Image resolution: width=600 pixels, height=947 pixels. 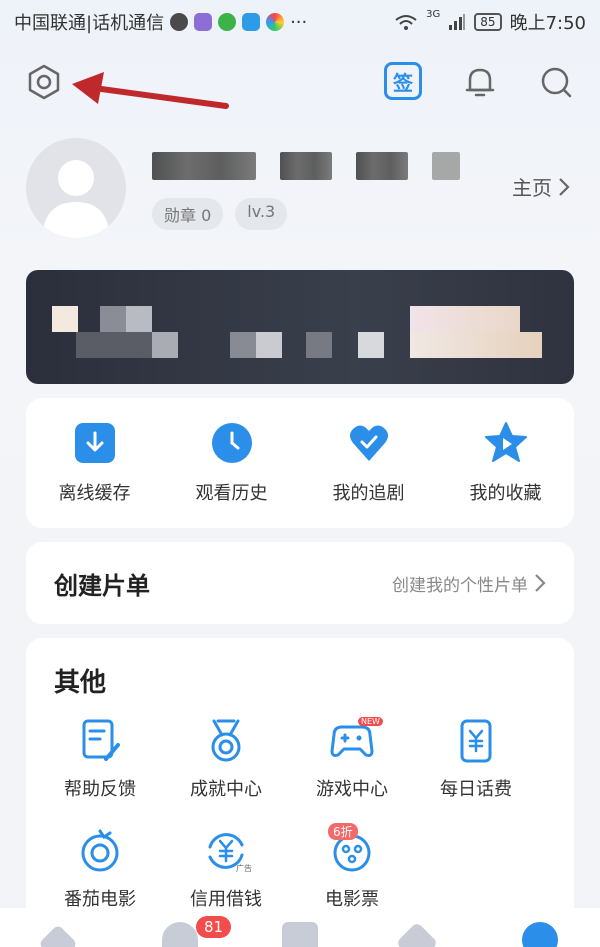 I want to click on phone-yuan-icon, so click(x=476, y=741).